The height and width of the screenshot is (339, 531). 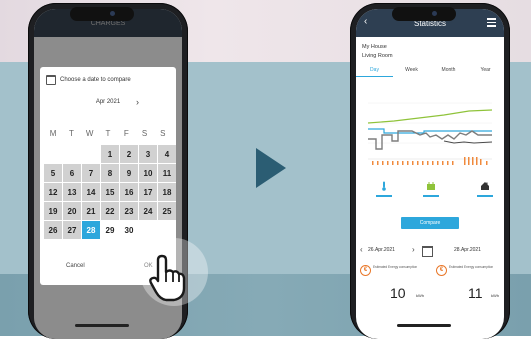 I want to click on calendar-day: 7, so click(x=91, y=173).